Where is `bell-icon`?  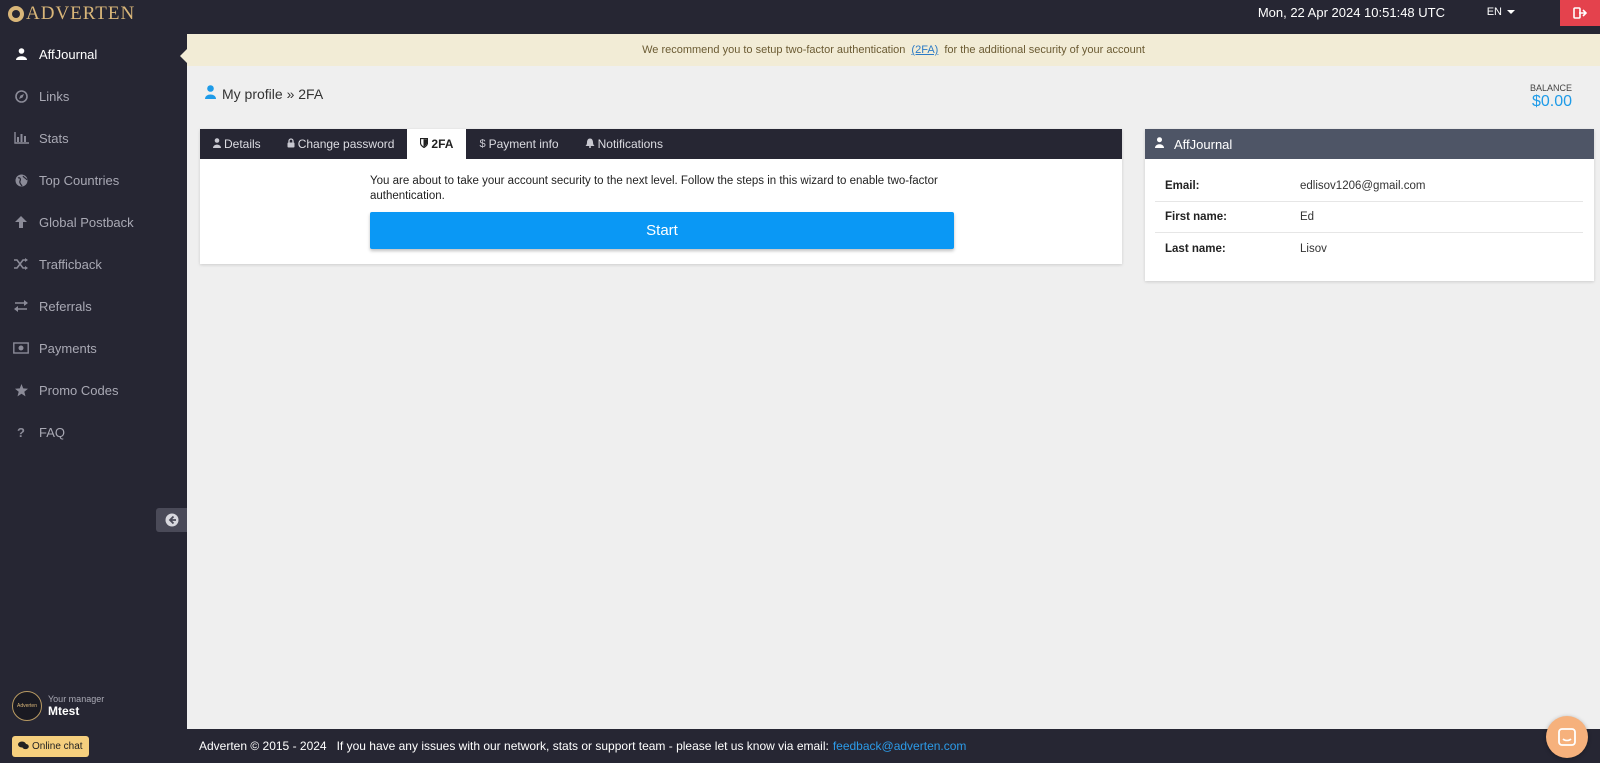 bell-icon is located at coordinates (590, 144).